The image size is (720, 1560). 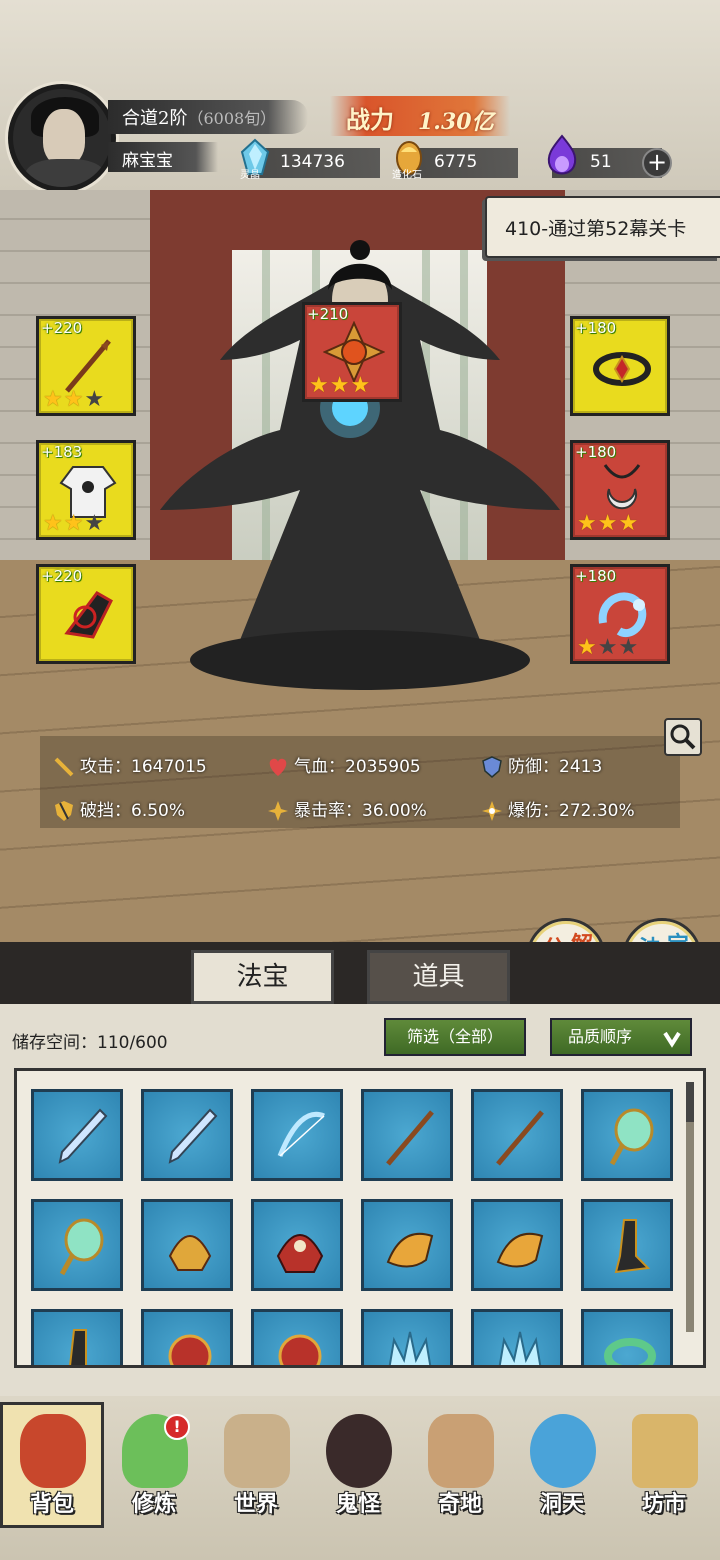 I want to click on chevron-down-icon, so click(x=672, y=1039).